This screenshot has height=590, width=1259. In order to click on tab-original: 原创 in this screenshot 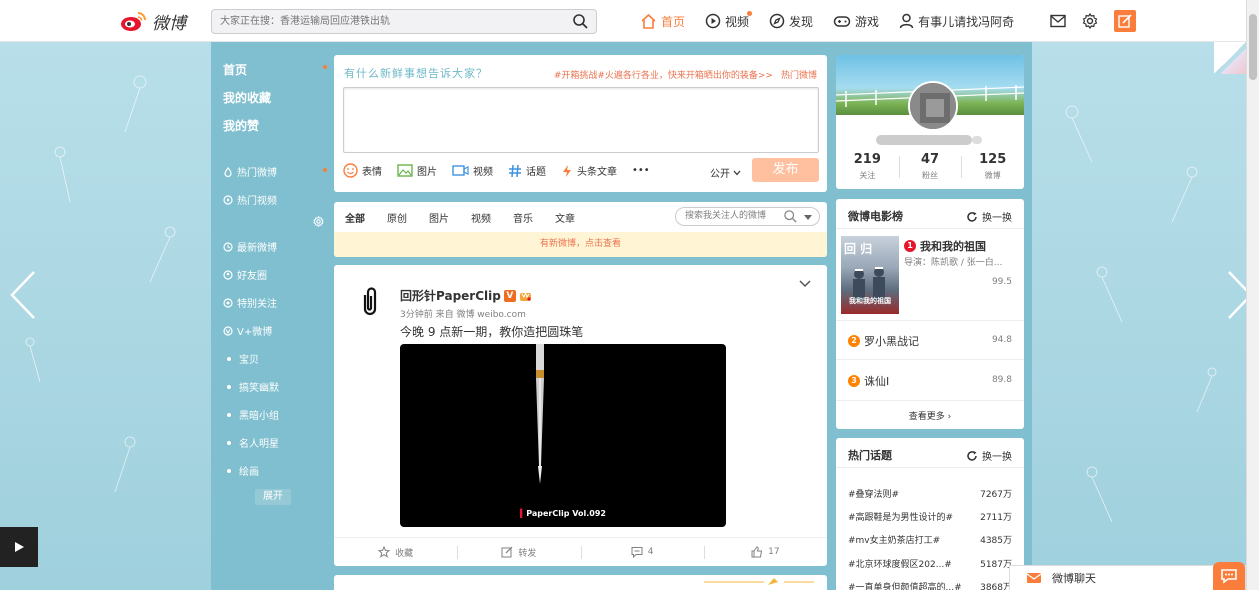, I will do `click(397, 217)`.